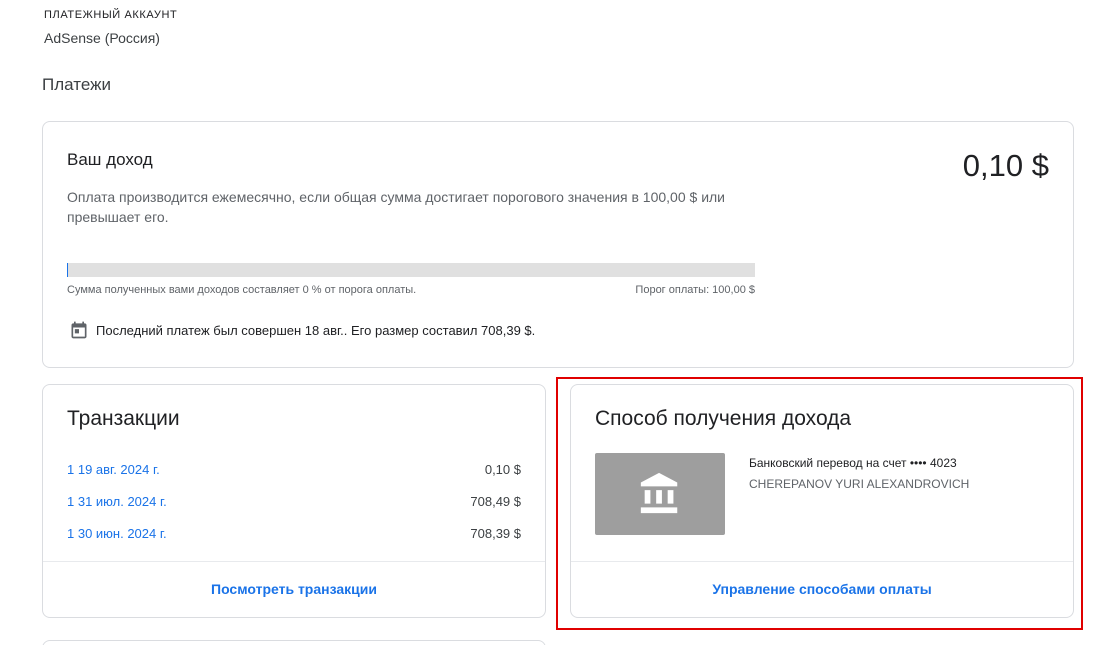 This screenshot has height=645, width=1097. Describe the element at coordinates (79, 330) in the screenshot. I see `calendar-icon` at that location.